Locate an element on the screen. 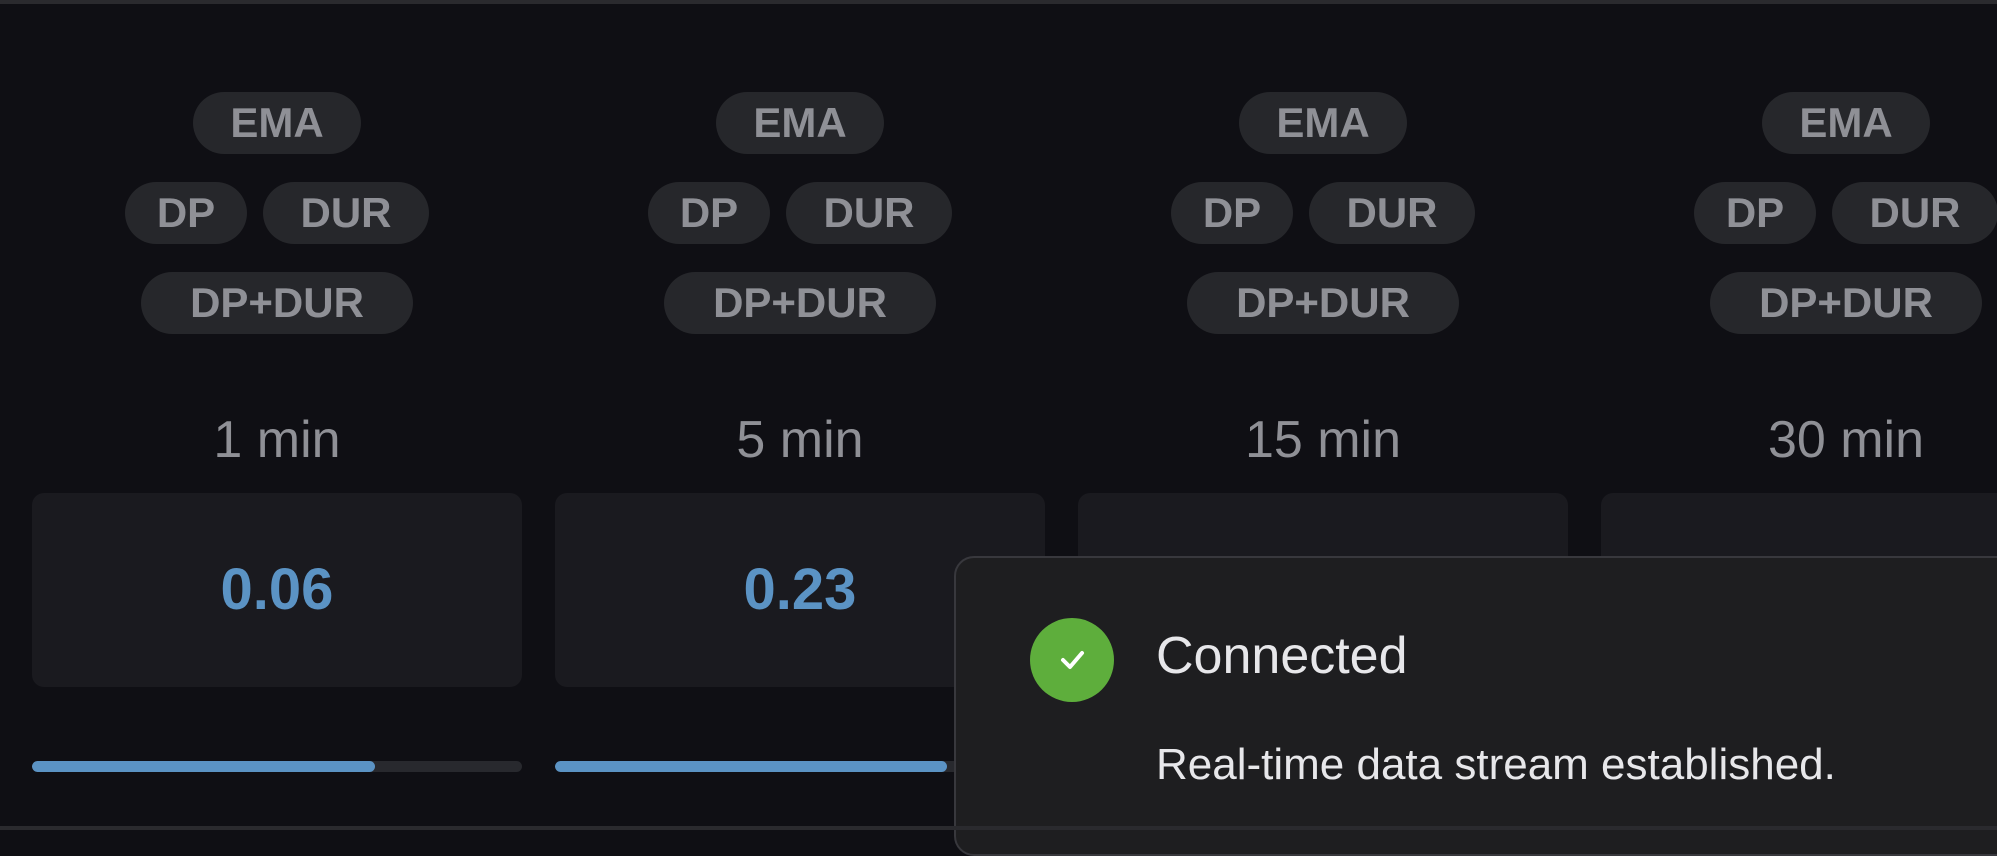 The height and width of the screenshot is (856, 1997). timeframe-label: 15 min is located at coordinates (1323, 440).